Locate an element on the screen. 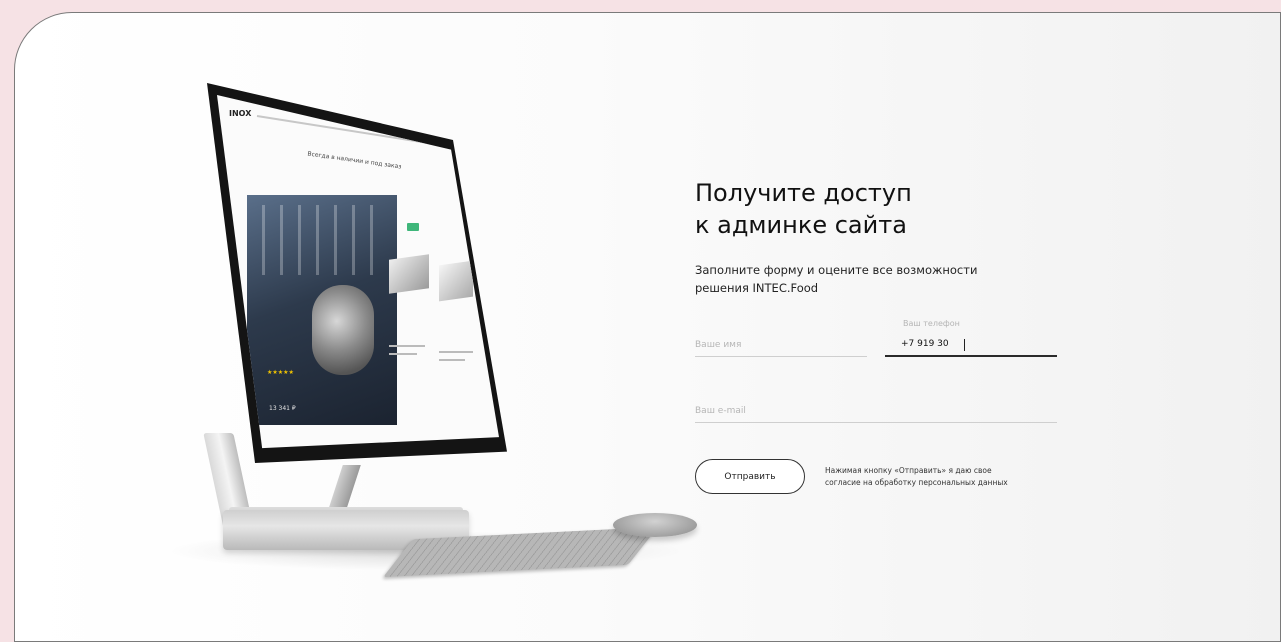 The width and height of the screenshot is (1281, 642). steel-coil-image is located at coordinates (343, 330).